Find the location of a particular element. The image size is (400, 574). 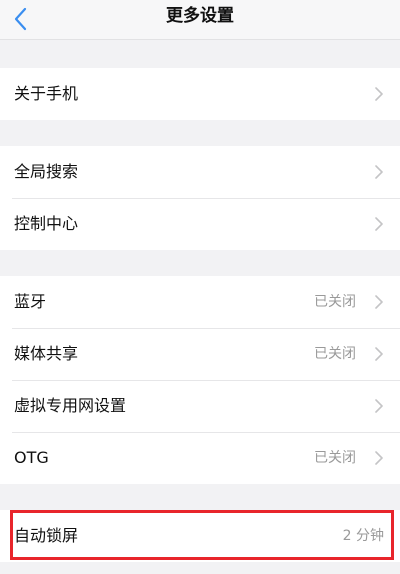

settings-row-label: 蓝牙 is located at coordinates (30, 301).